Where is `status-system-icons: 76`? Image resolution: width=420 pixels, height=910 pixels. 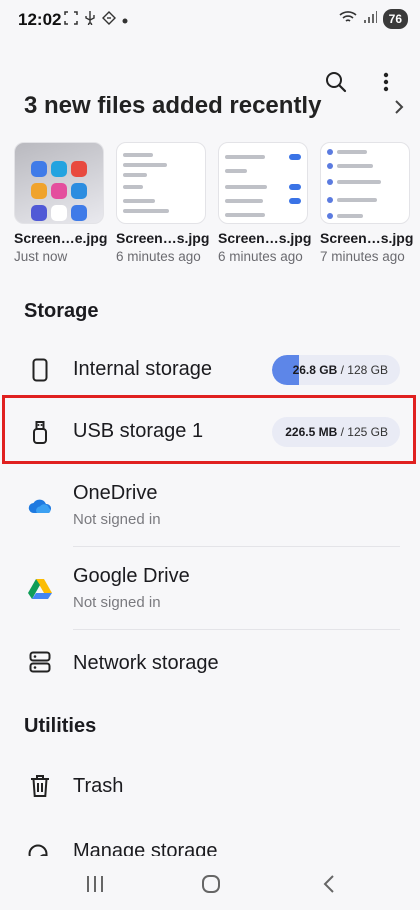 status-system-icons: 76 is located at coordinates (373, 19).